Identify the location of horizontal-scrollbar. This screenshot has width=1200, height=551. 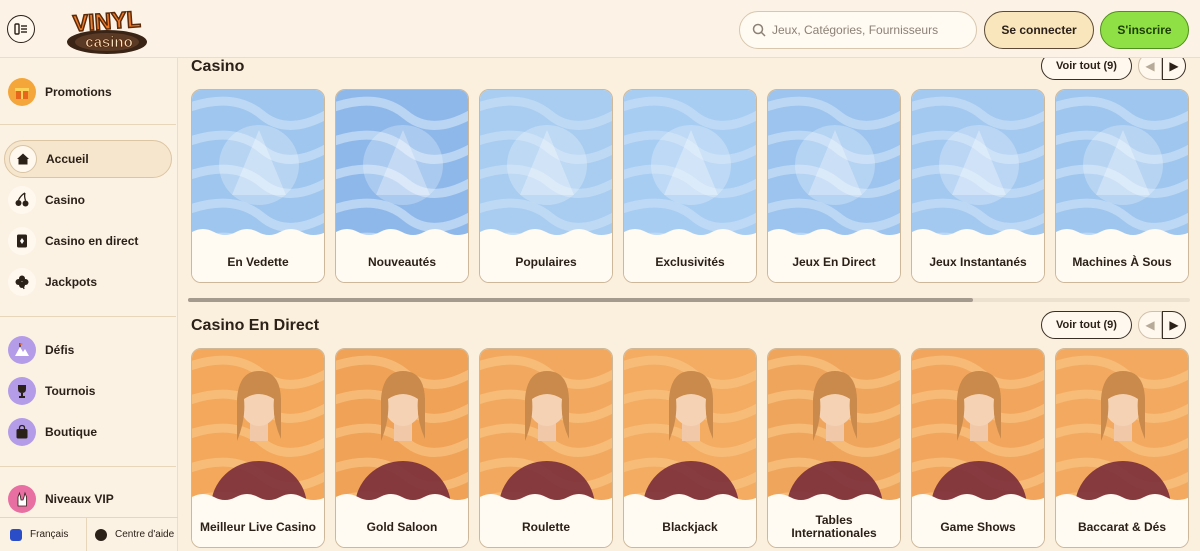
(580, 300).